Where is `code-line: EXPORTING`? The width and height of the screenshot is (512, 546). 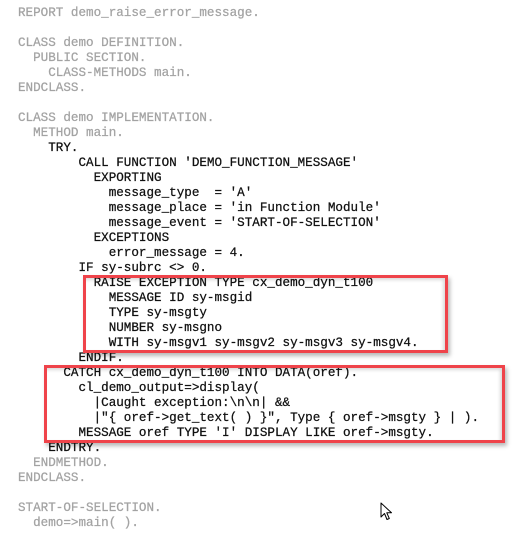 code-line: EXPORTING is located at coordinates (90, 178).